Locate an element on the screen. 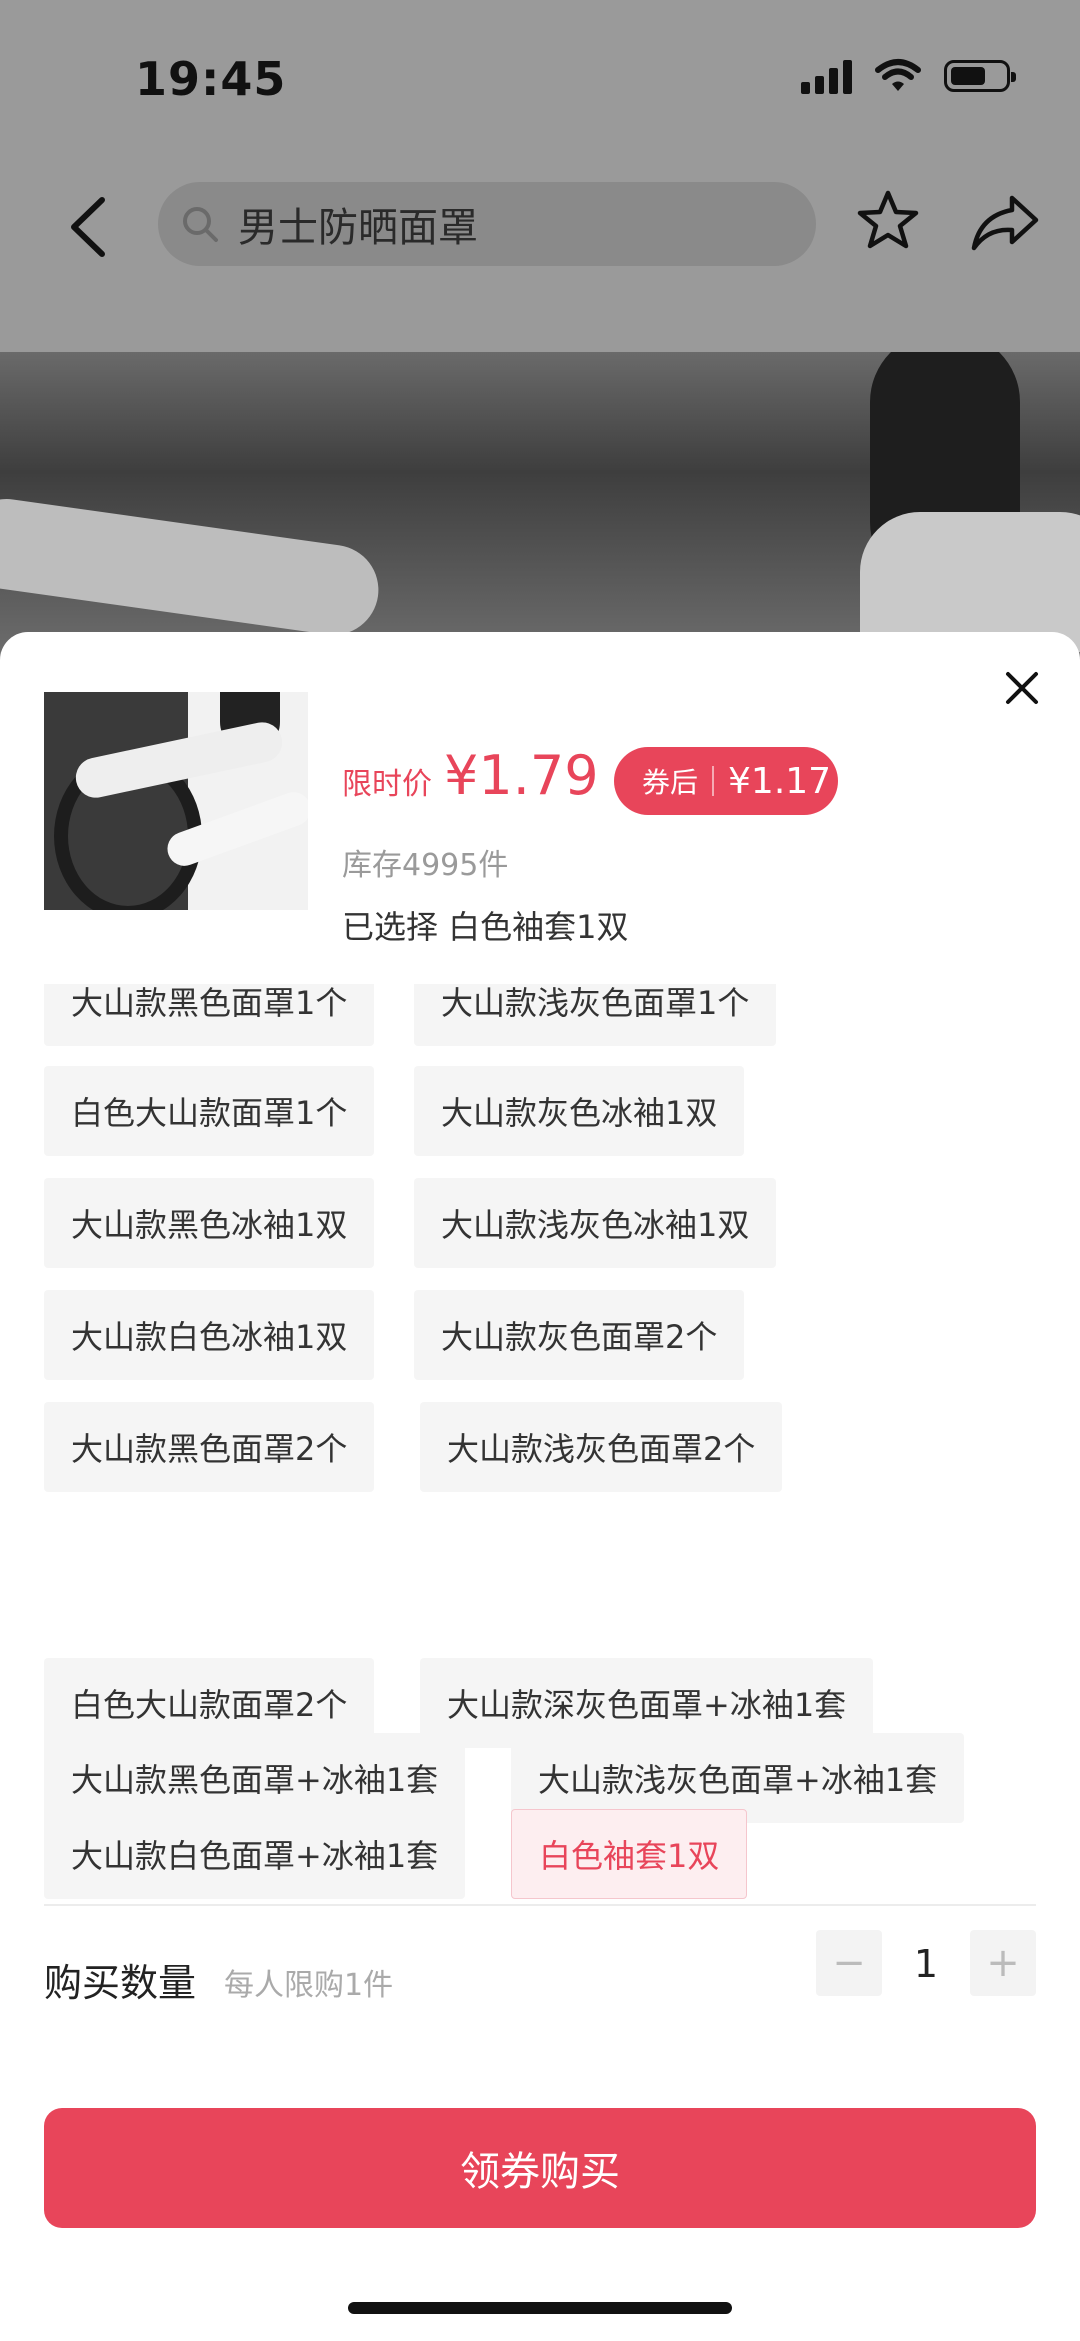 The width and height of the screenshot is (1080, 2341). variant-option: 大山款浅灰色冰袖1双 is located at coordinates (595, 1223).